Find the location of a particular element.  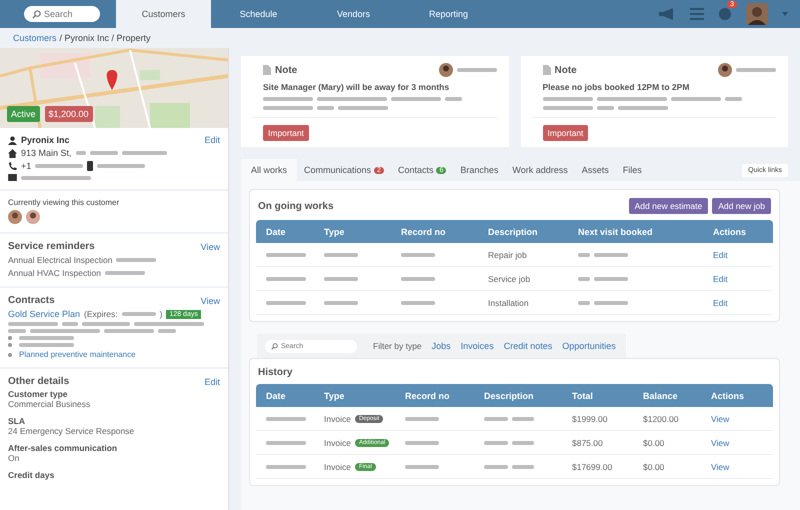

expires-text: ) is located at coordinates (161, 314).